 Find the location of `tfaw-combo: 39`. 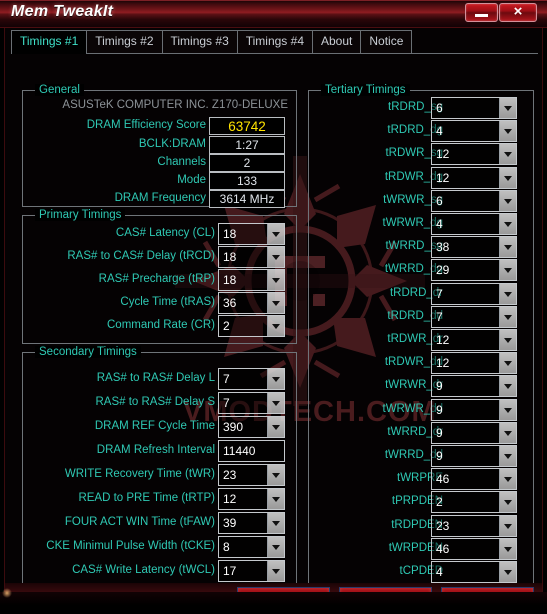

tfaw-combo: 39 is located at coordinates (251, 523).